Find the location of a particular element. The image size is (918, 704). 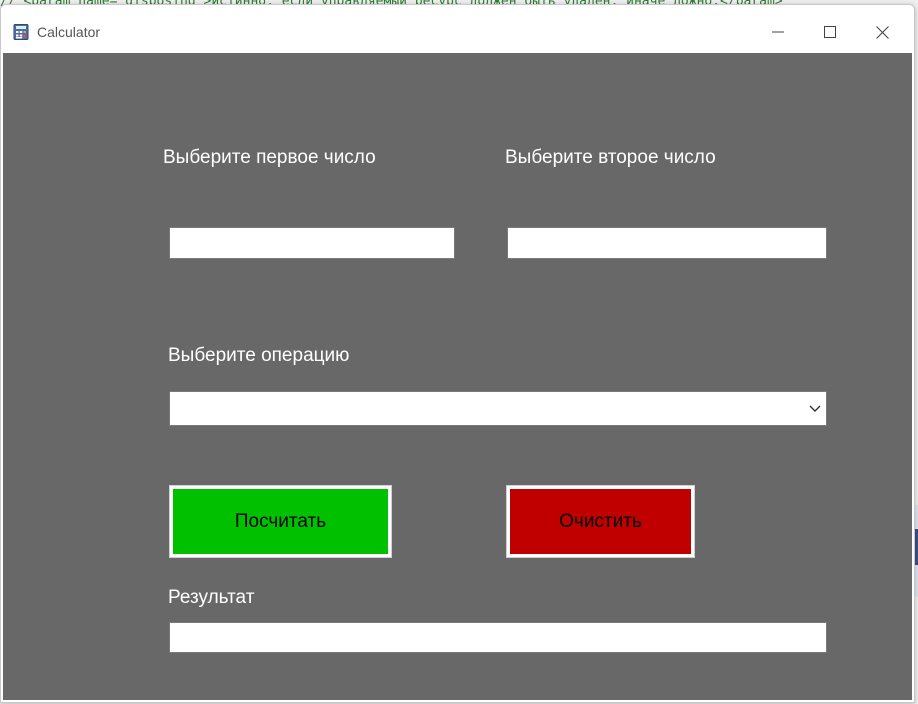

maximize-icon is located at coordinates (830, 32).